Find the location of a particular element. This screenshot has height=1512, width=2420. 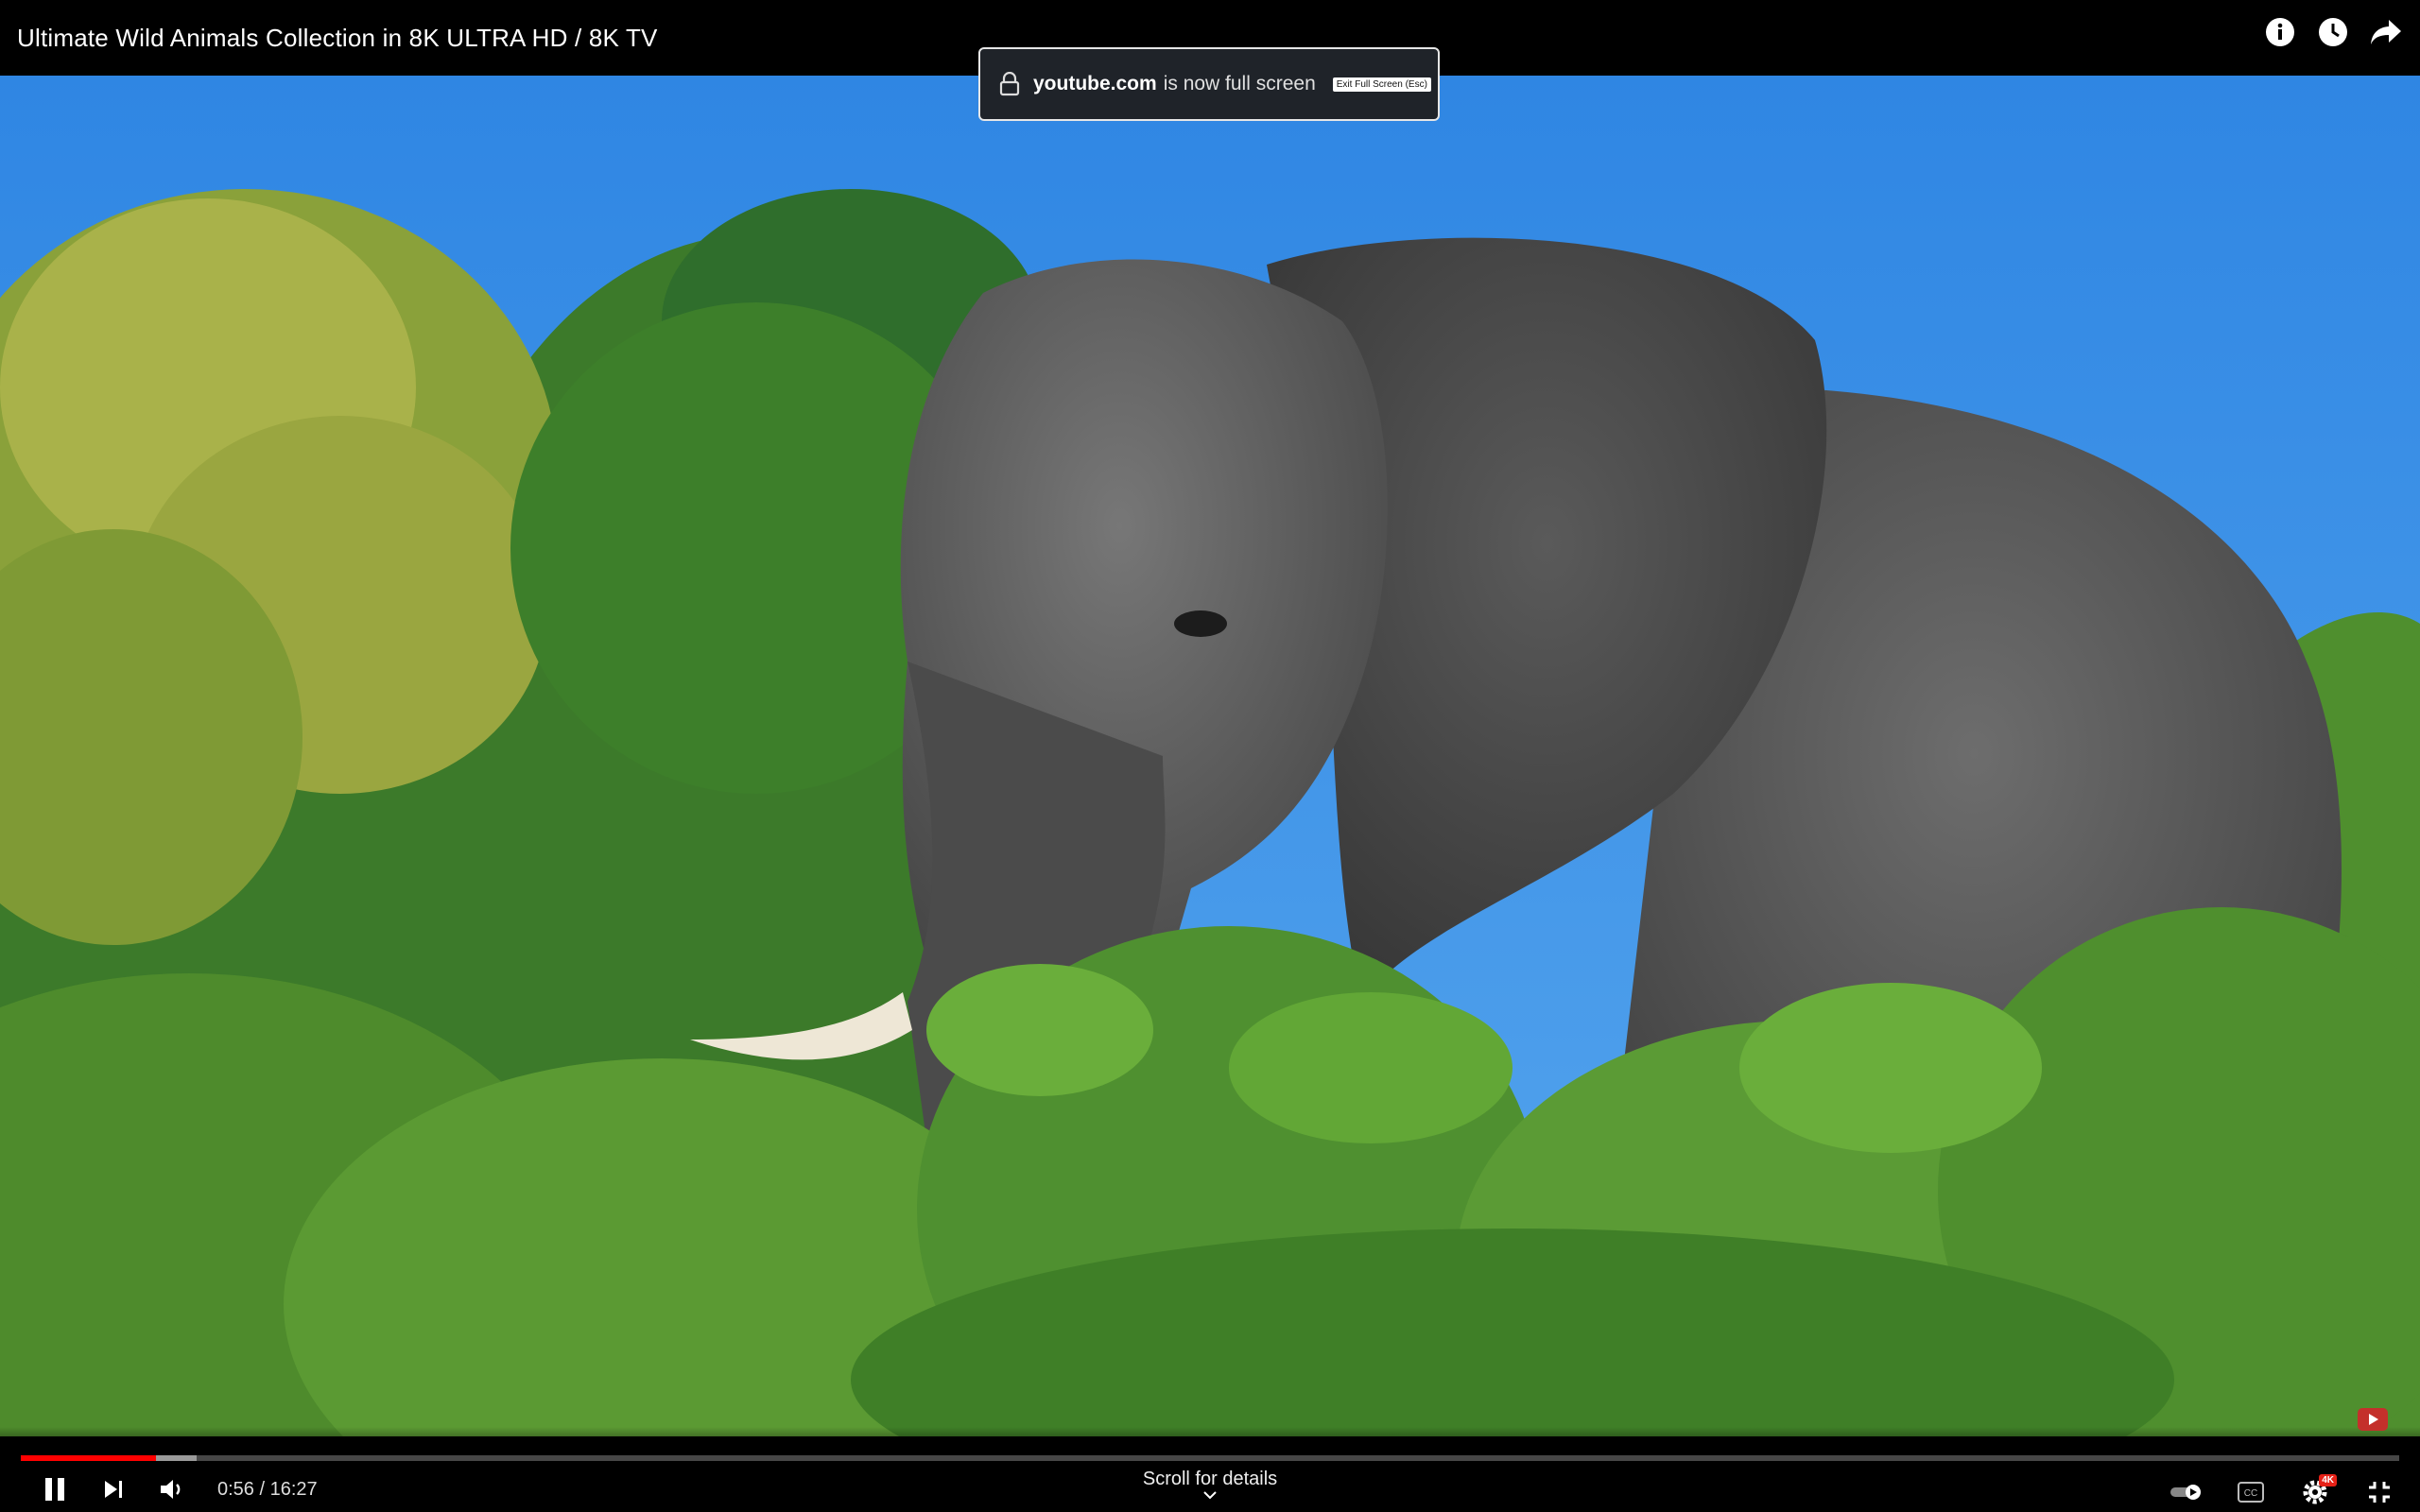

pause-icon is located at coordinates (54, 1489).